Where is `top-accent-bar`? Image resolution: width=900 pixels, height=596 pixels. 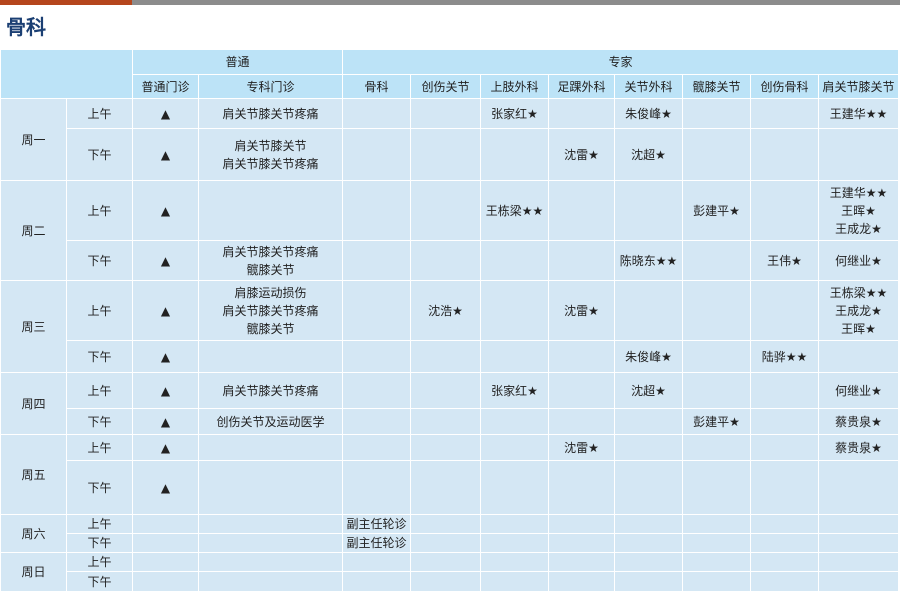
top-accent-bar is located at coordinates (450, 2).